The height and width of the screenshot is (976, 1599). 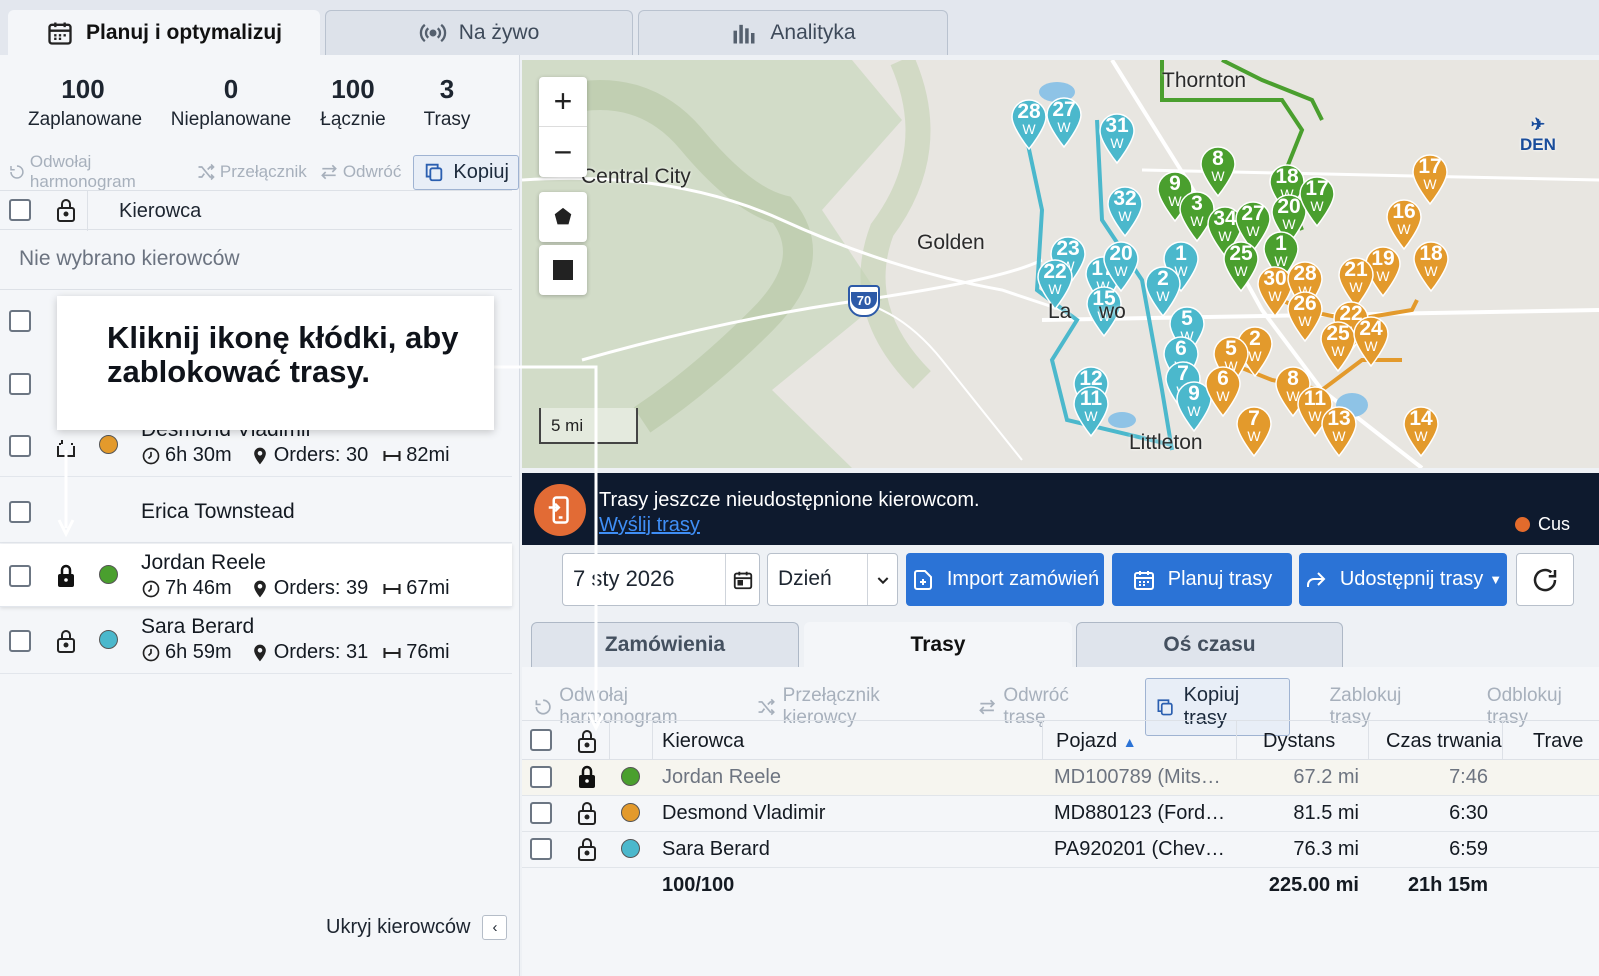 I want to click on plan-routes-button: Planuj trasy, so click(x=1202, y=579).